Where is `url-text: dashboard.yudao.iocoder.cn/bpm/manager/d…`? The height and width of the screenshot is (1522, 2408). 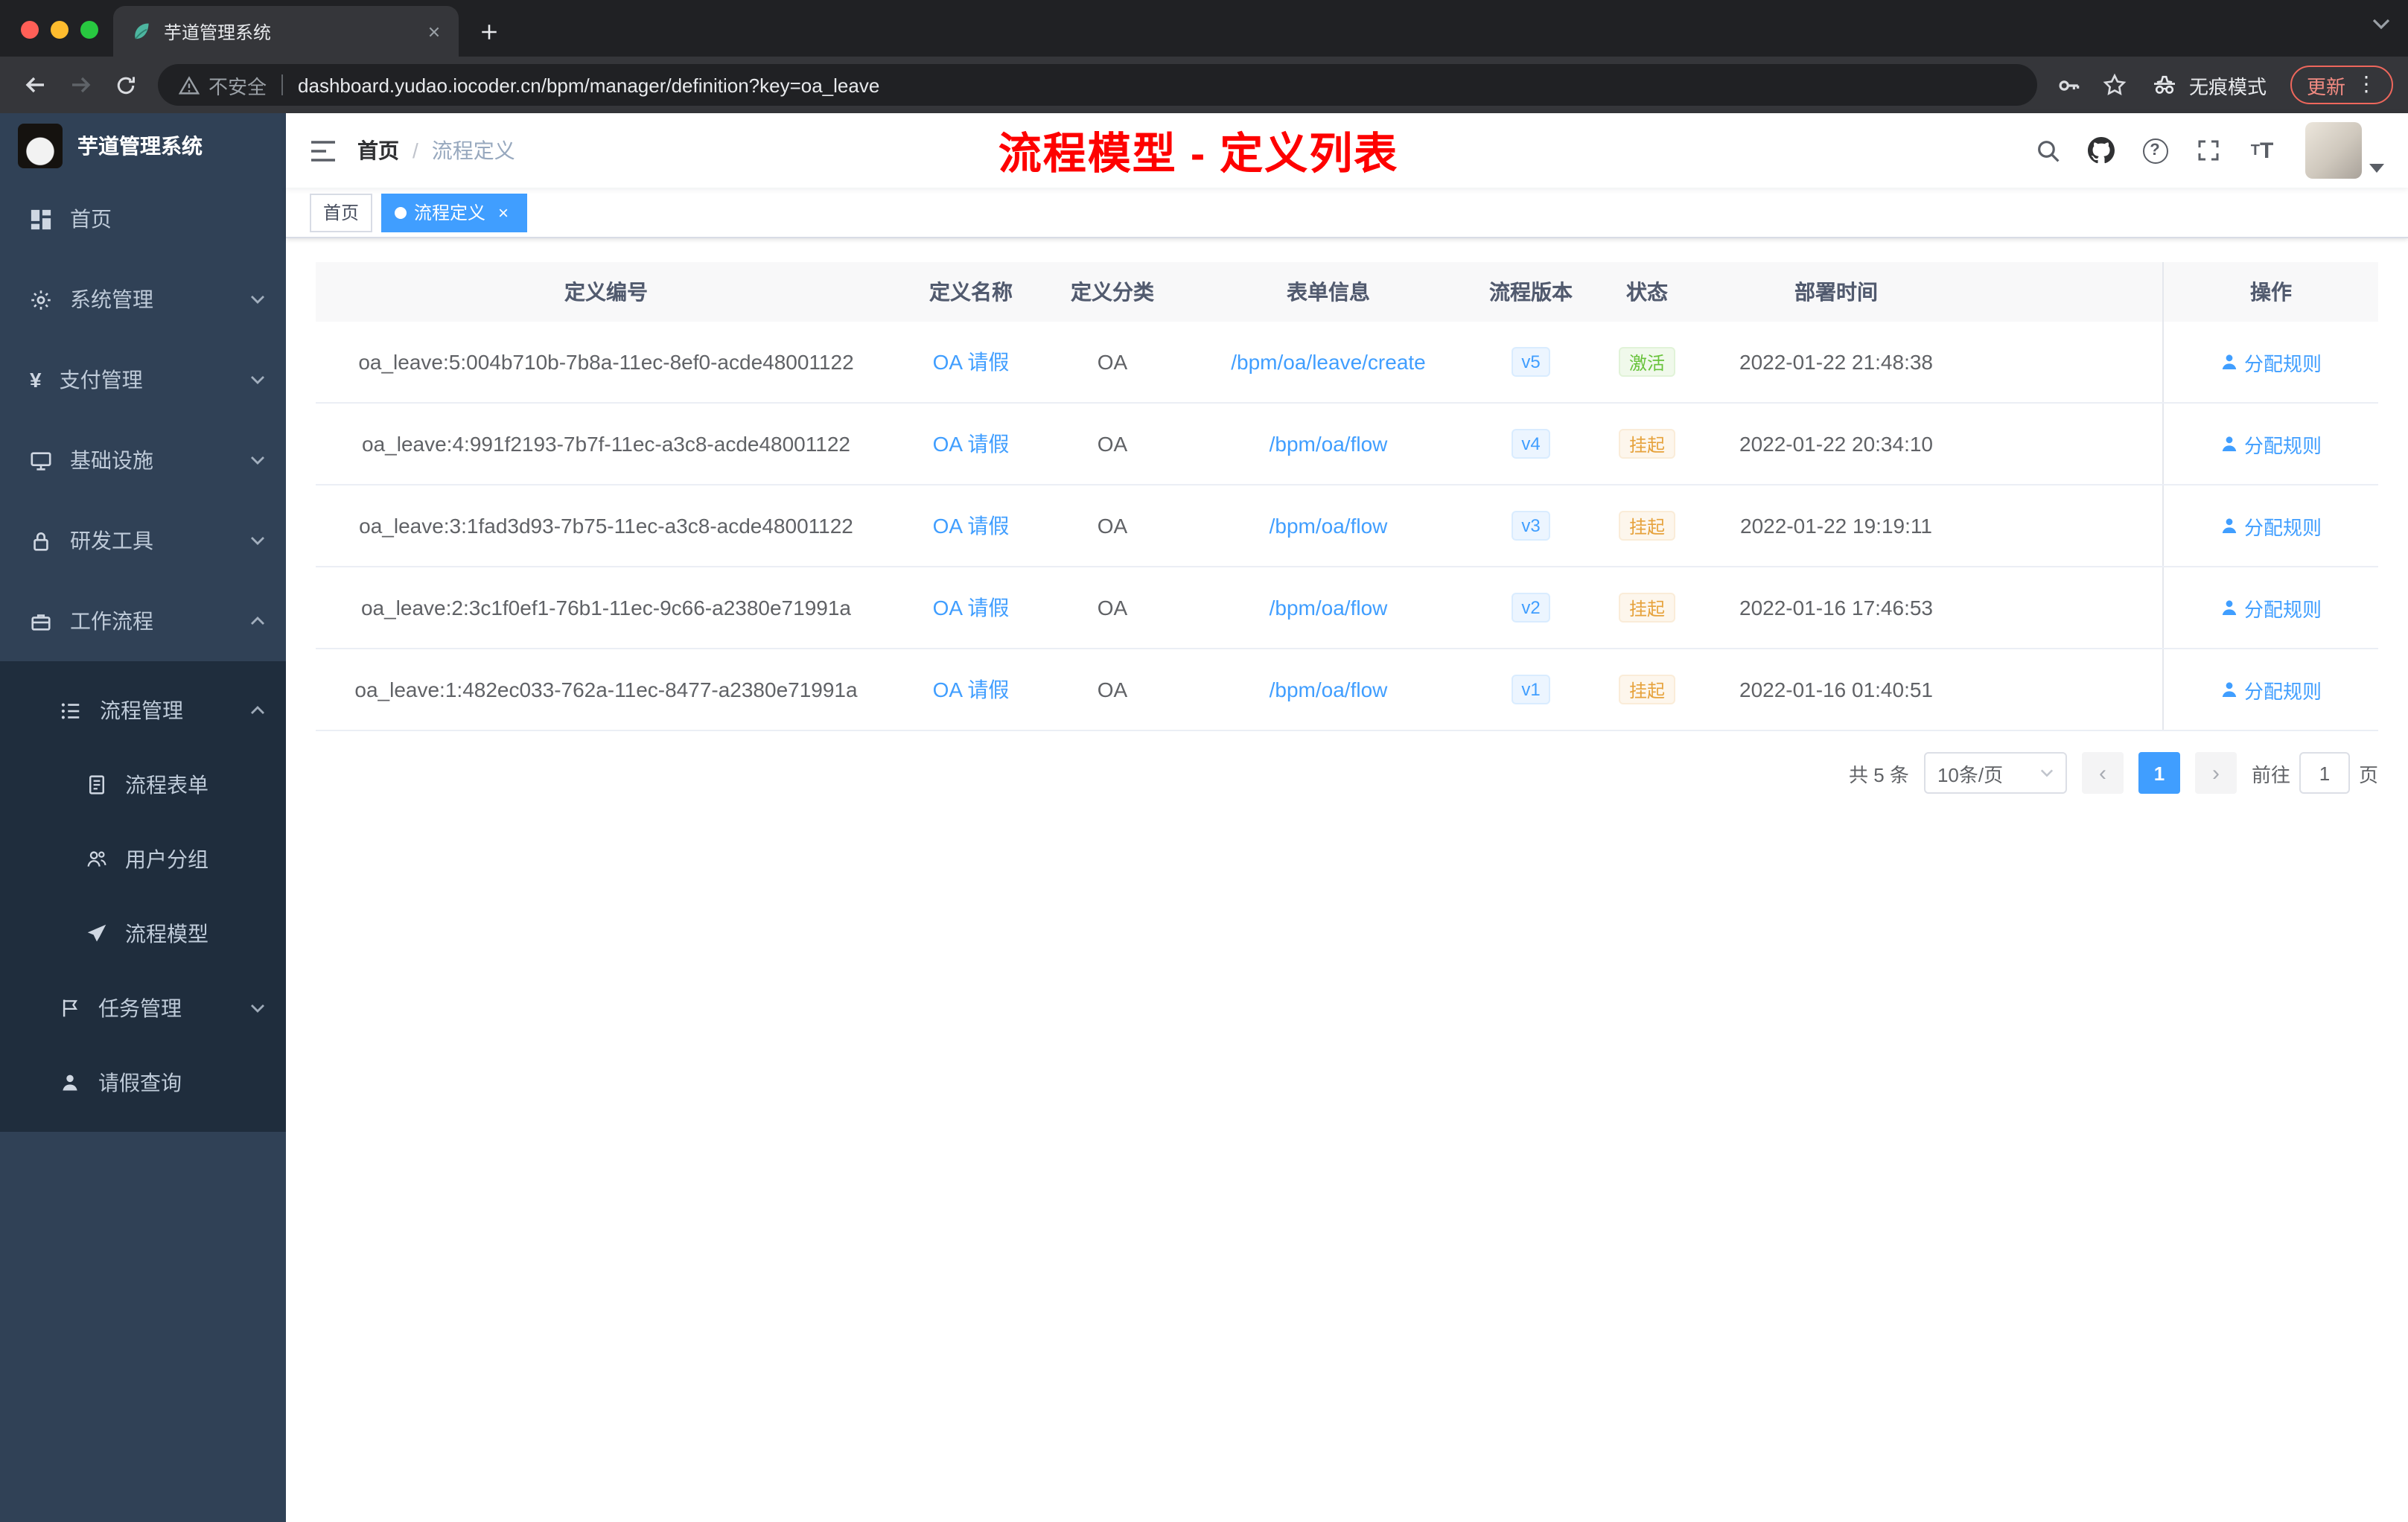 url-text: dashboard.yudao.iocoder.cn/bpm/manager/d… is located at coordinates (588, 85).